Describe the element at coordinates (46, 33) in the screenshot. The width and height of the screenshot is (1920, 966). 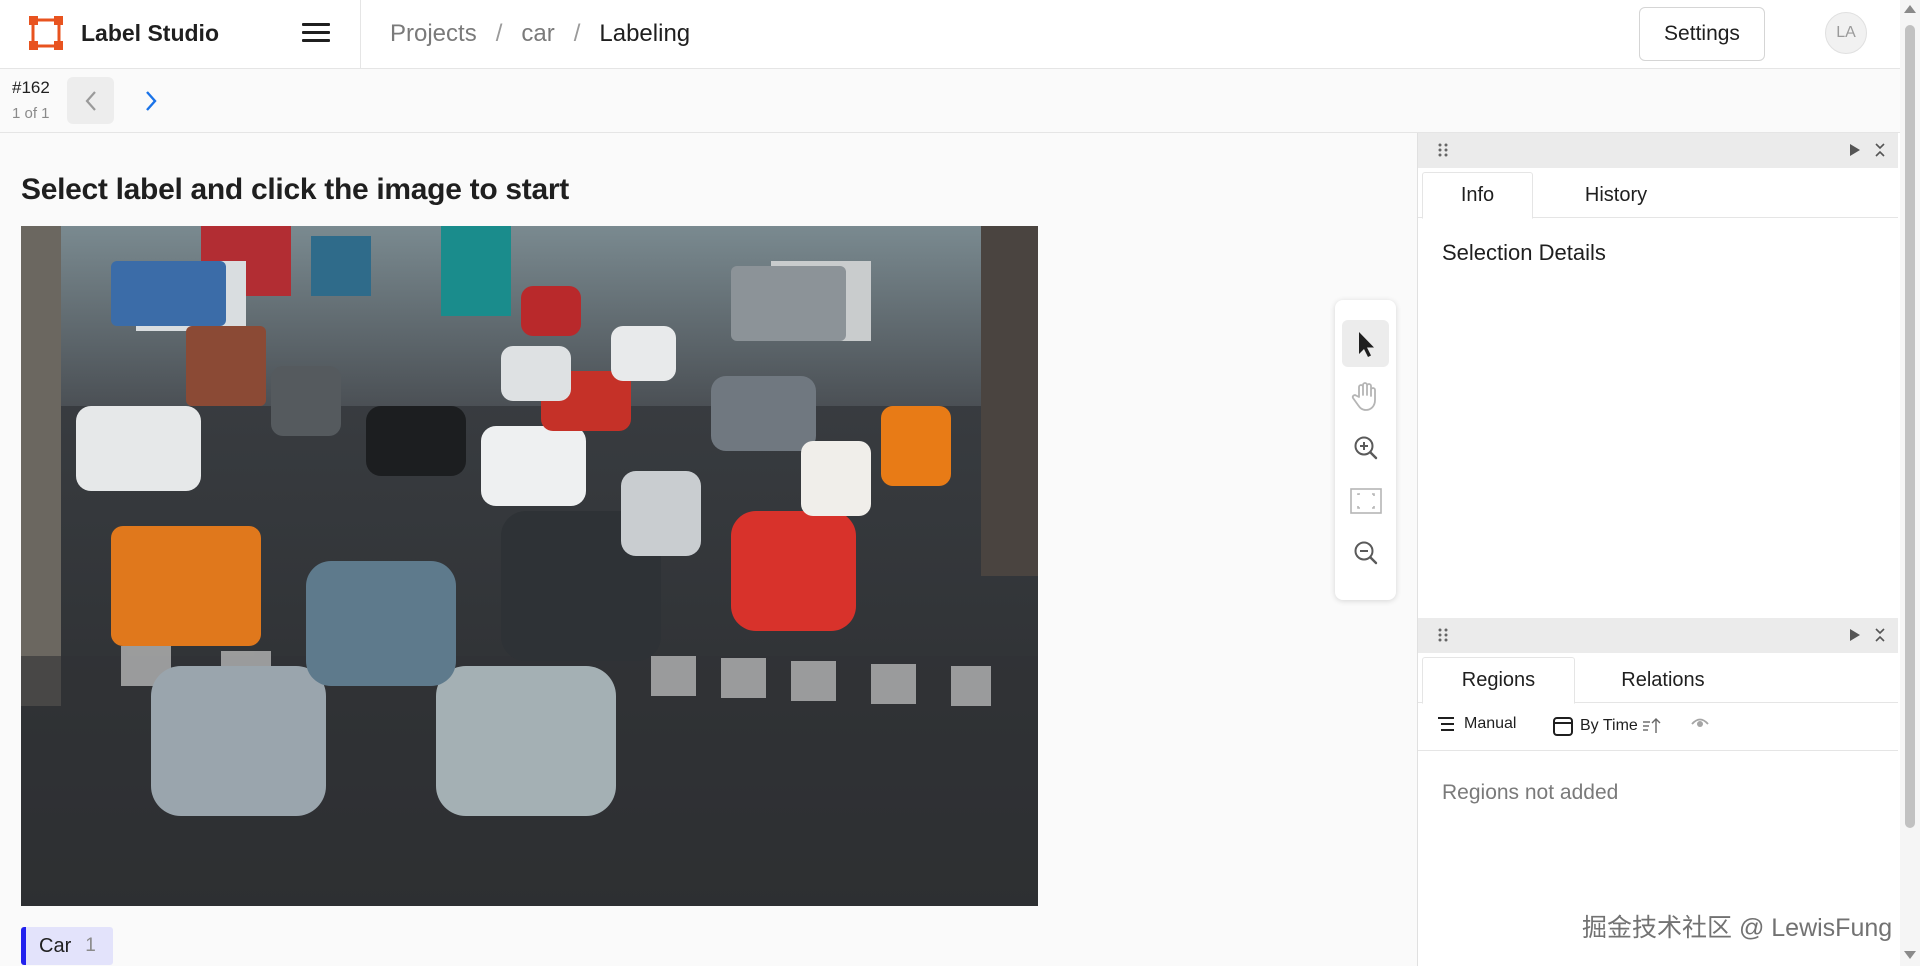
I see `label-studio-logo-icon` at that location.